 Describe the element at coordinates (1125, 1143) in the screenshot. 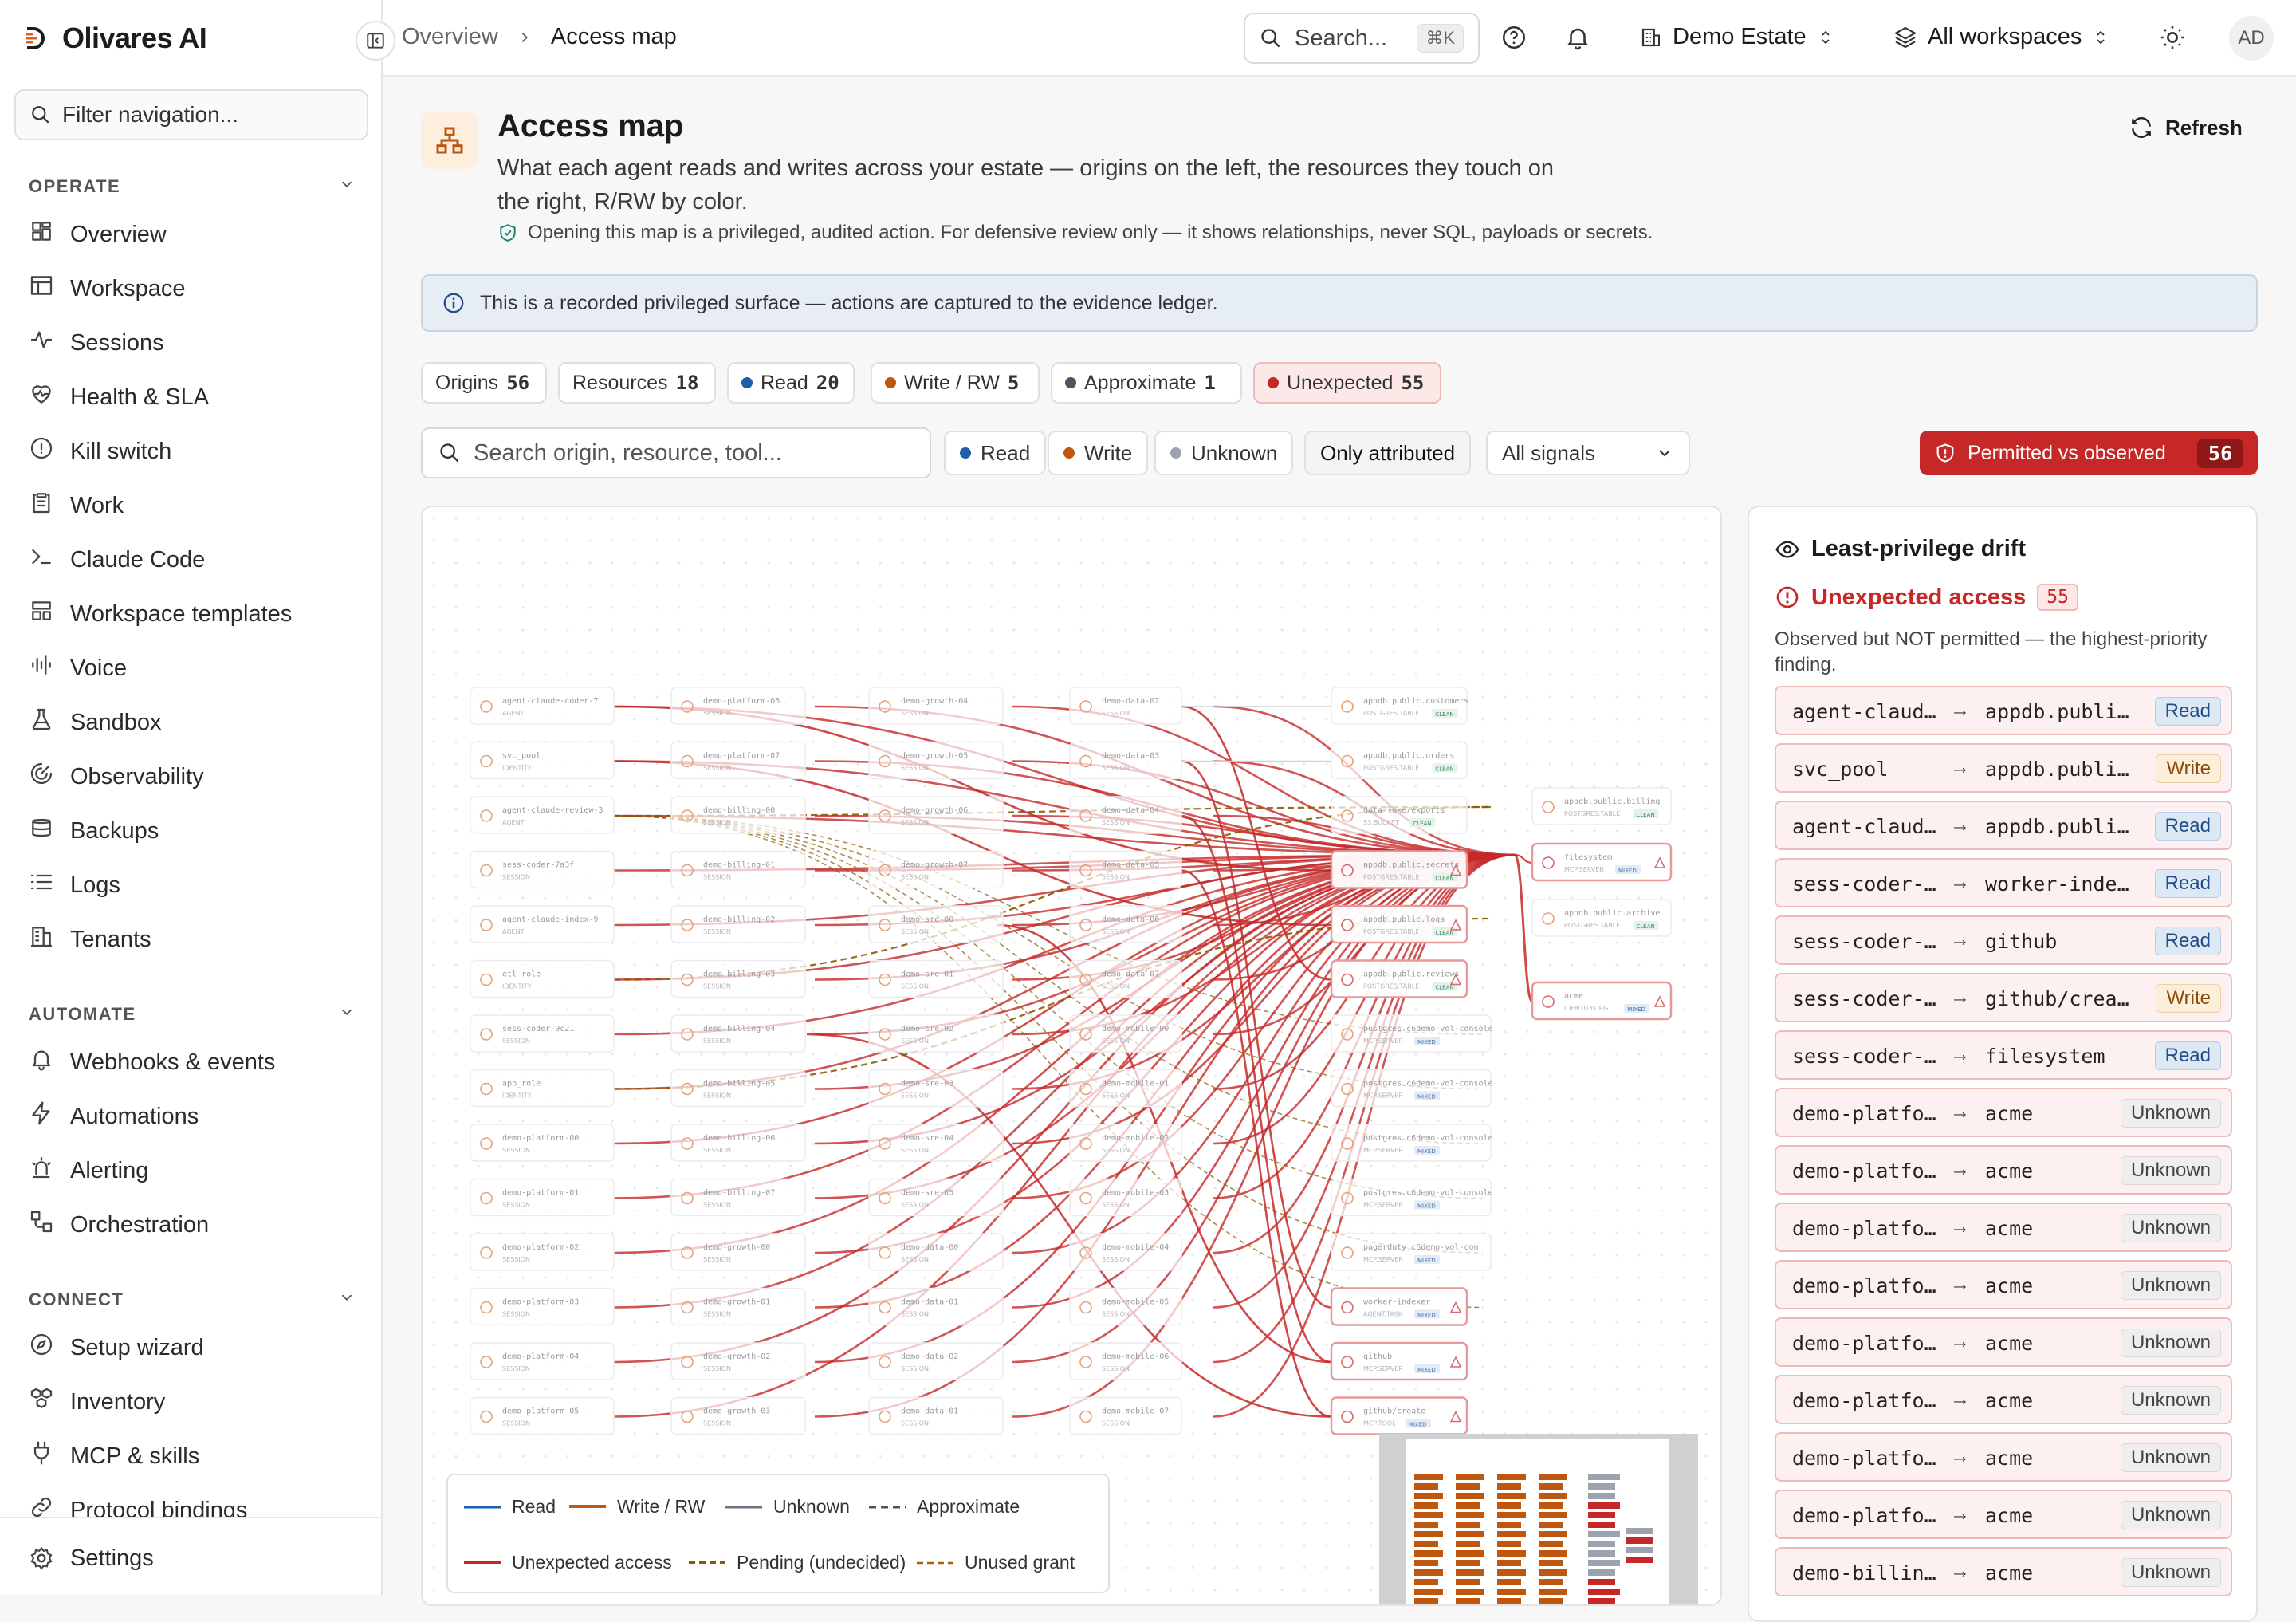

I see `graph-node: demo-mobile-02 SESSION` at that location.